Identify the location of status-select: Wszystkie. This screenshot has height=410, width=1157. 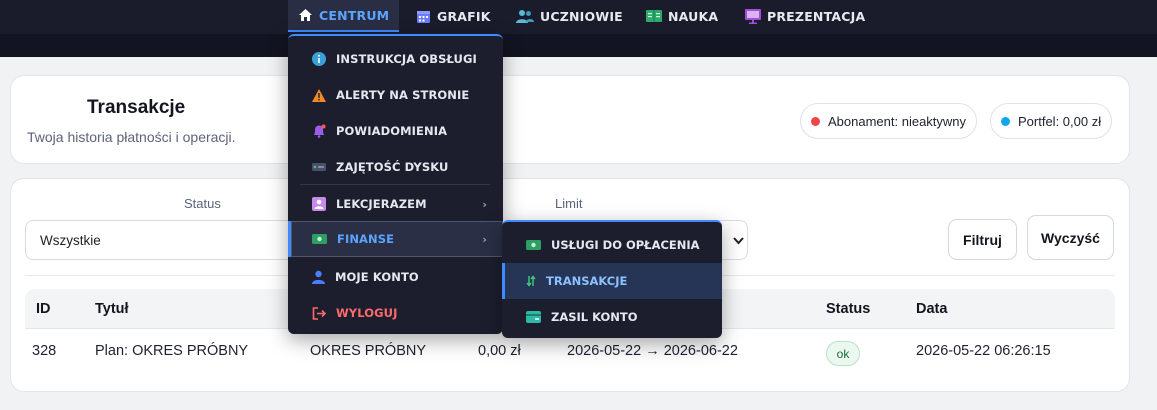
(175, 240).